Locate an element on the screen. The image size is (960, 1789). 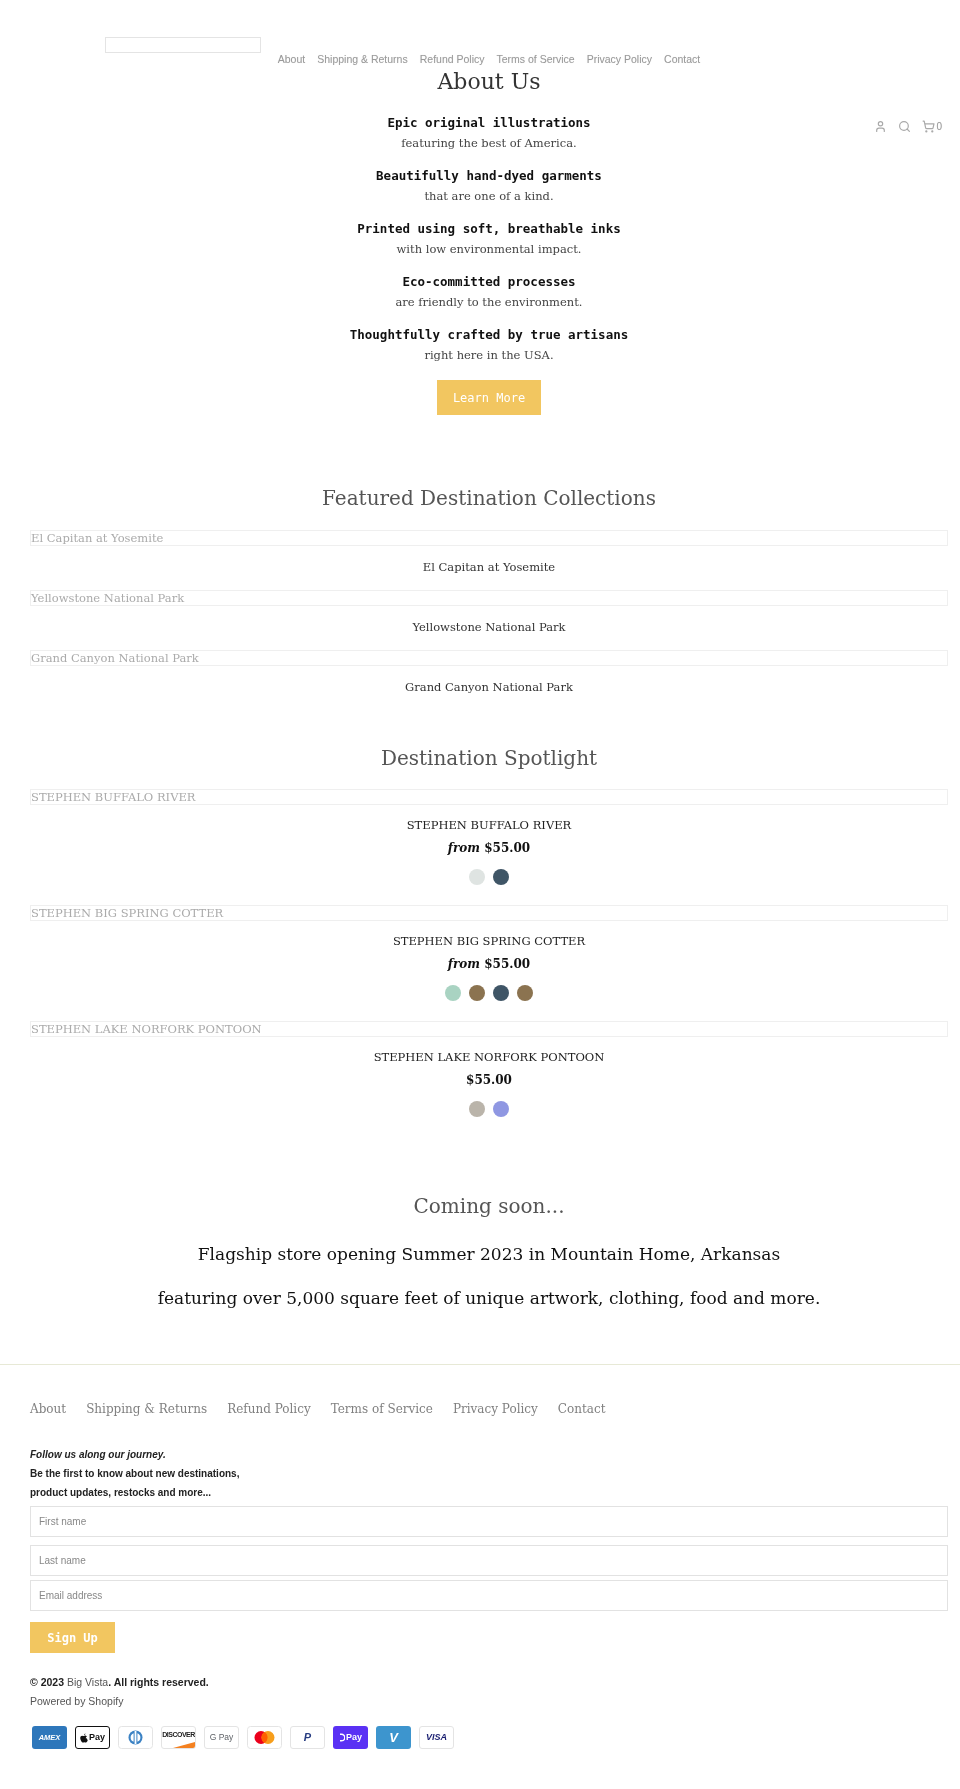
section-title: Destination Spotlight is located at coordinates (489, 758).